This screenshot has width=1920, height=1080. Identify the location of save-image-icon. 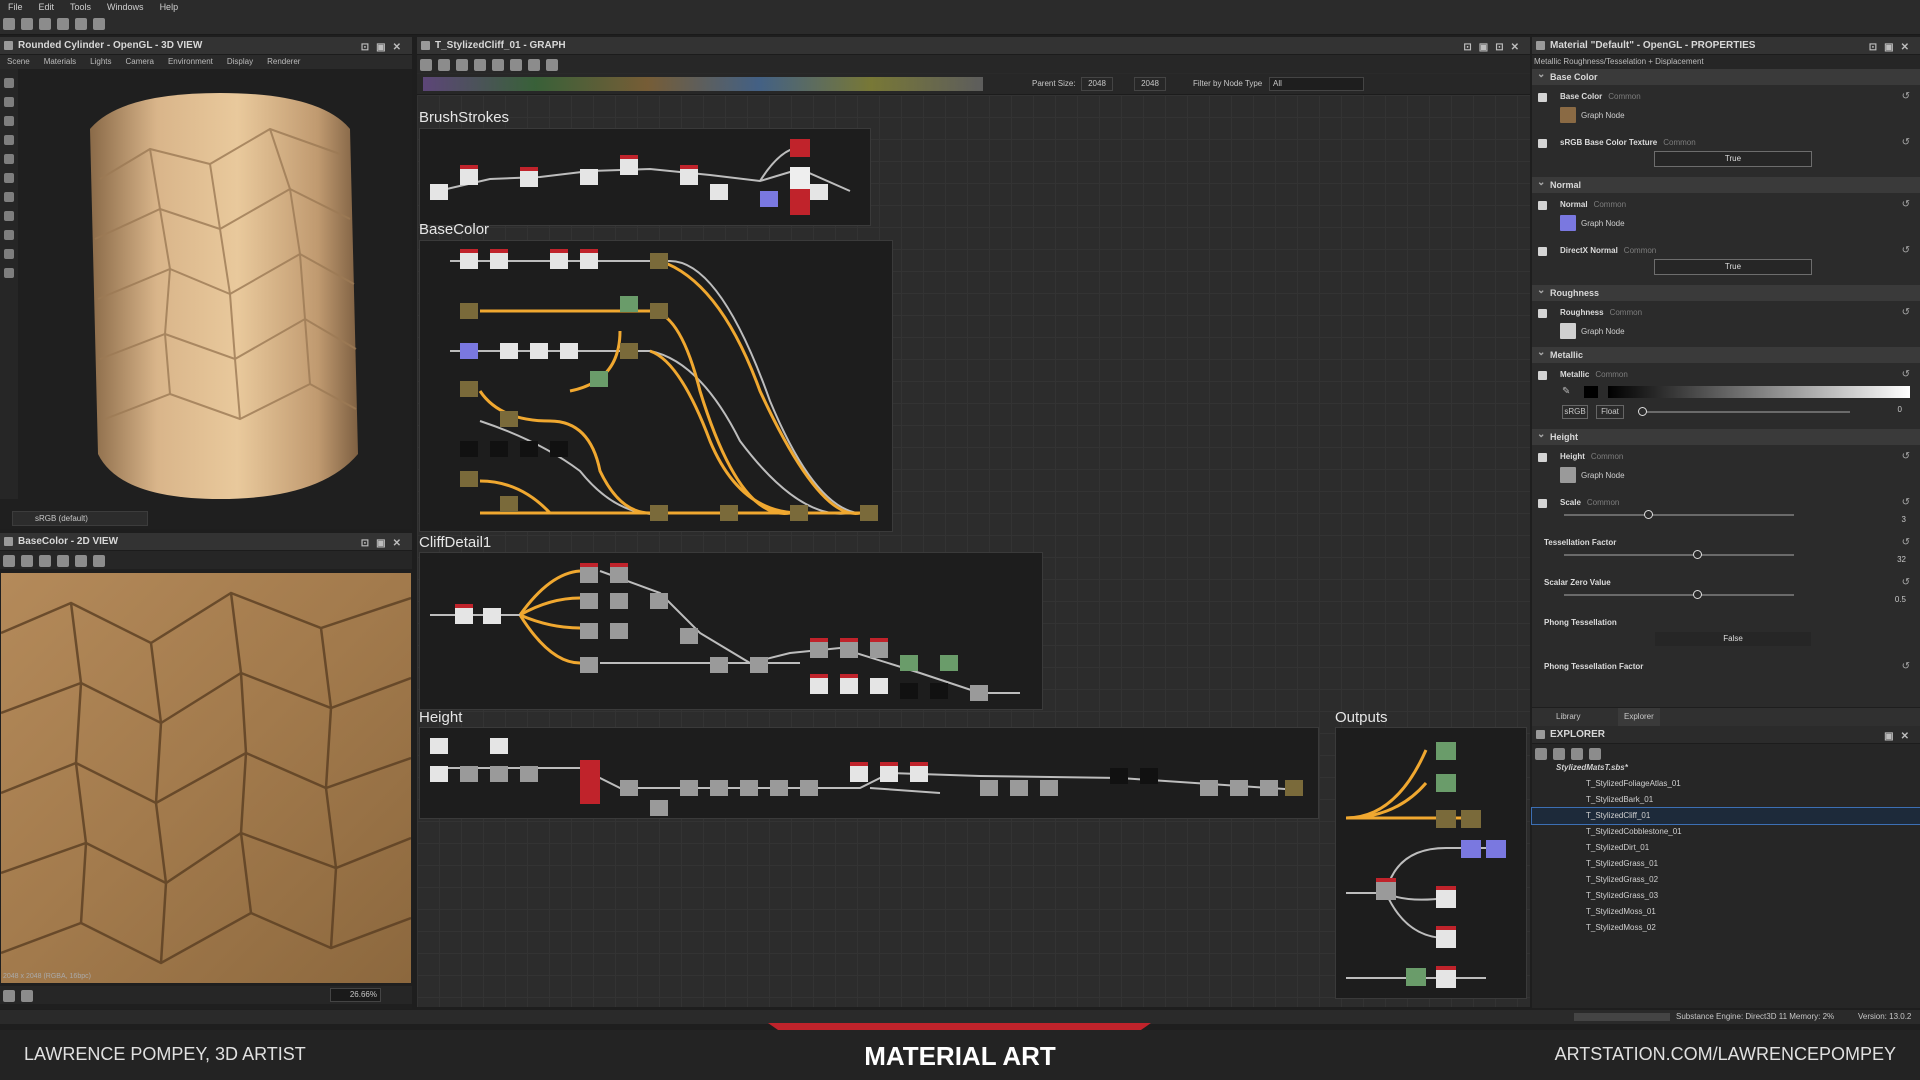
(27, 561).